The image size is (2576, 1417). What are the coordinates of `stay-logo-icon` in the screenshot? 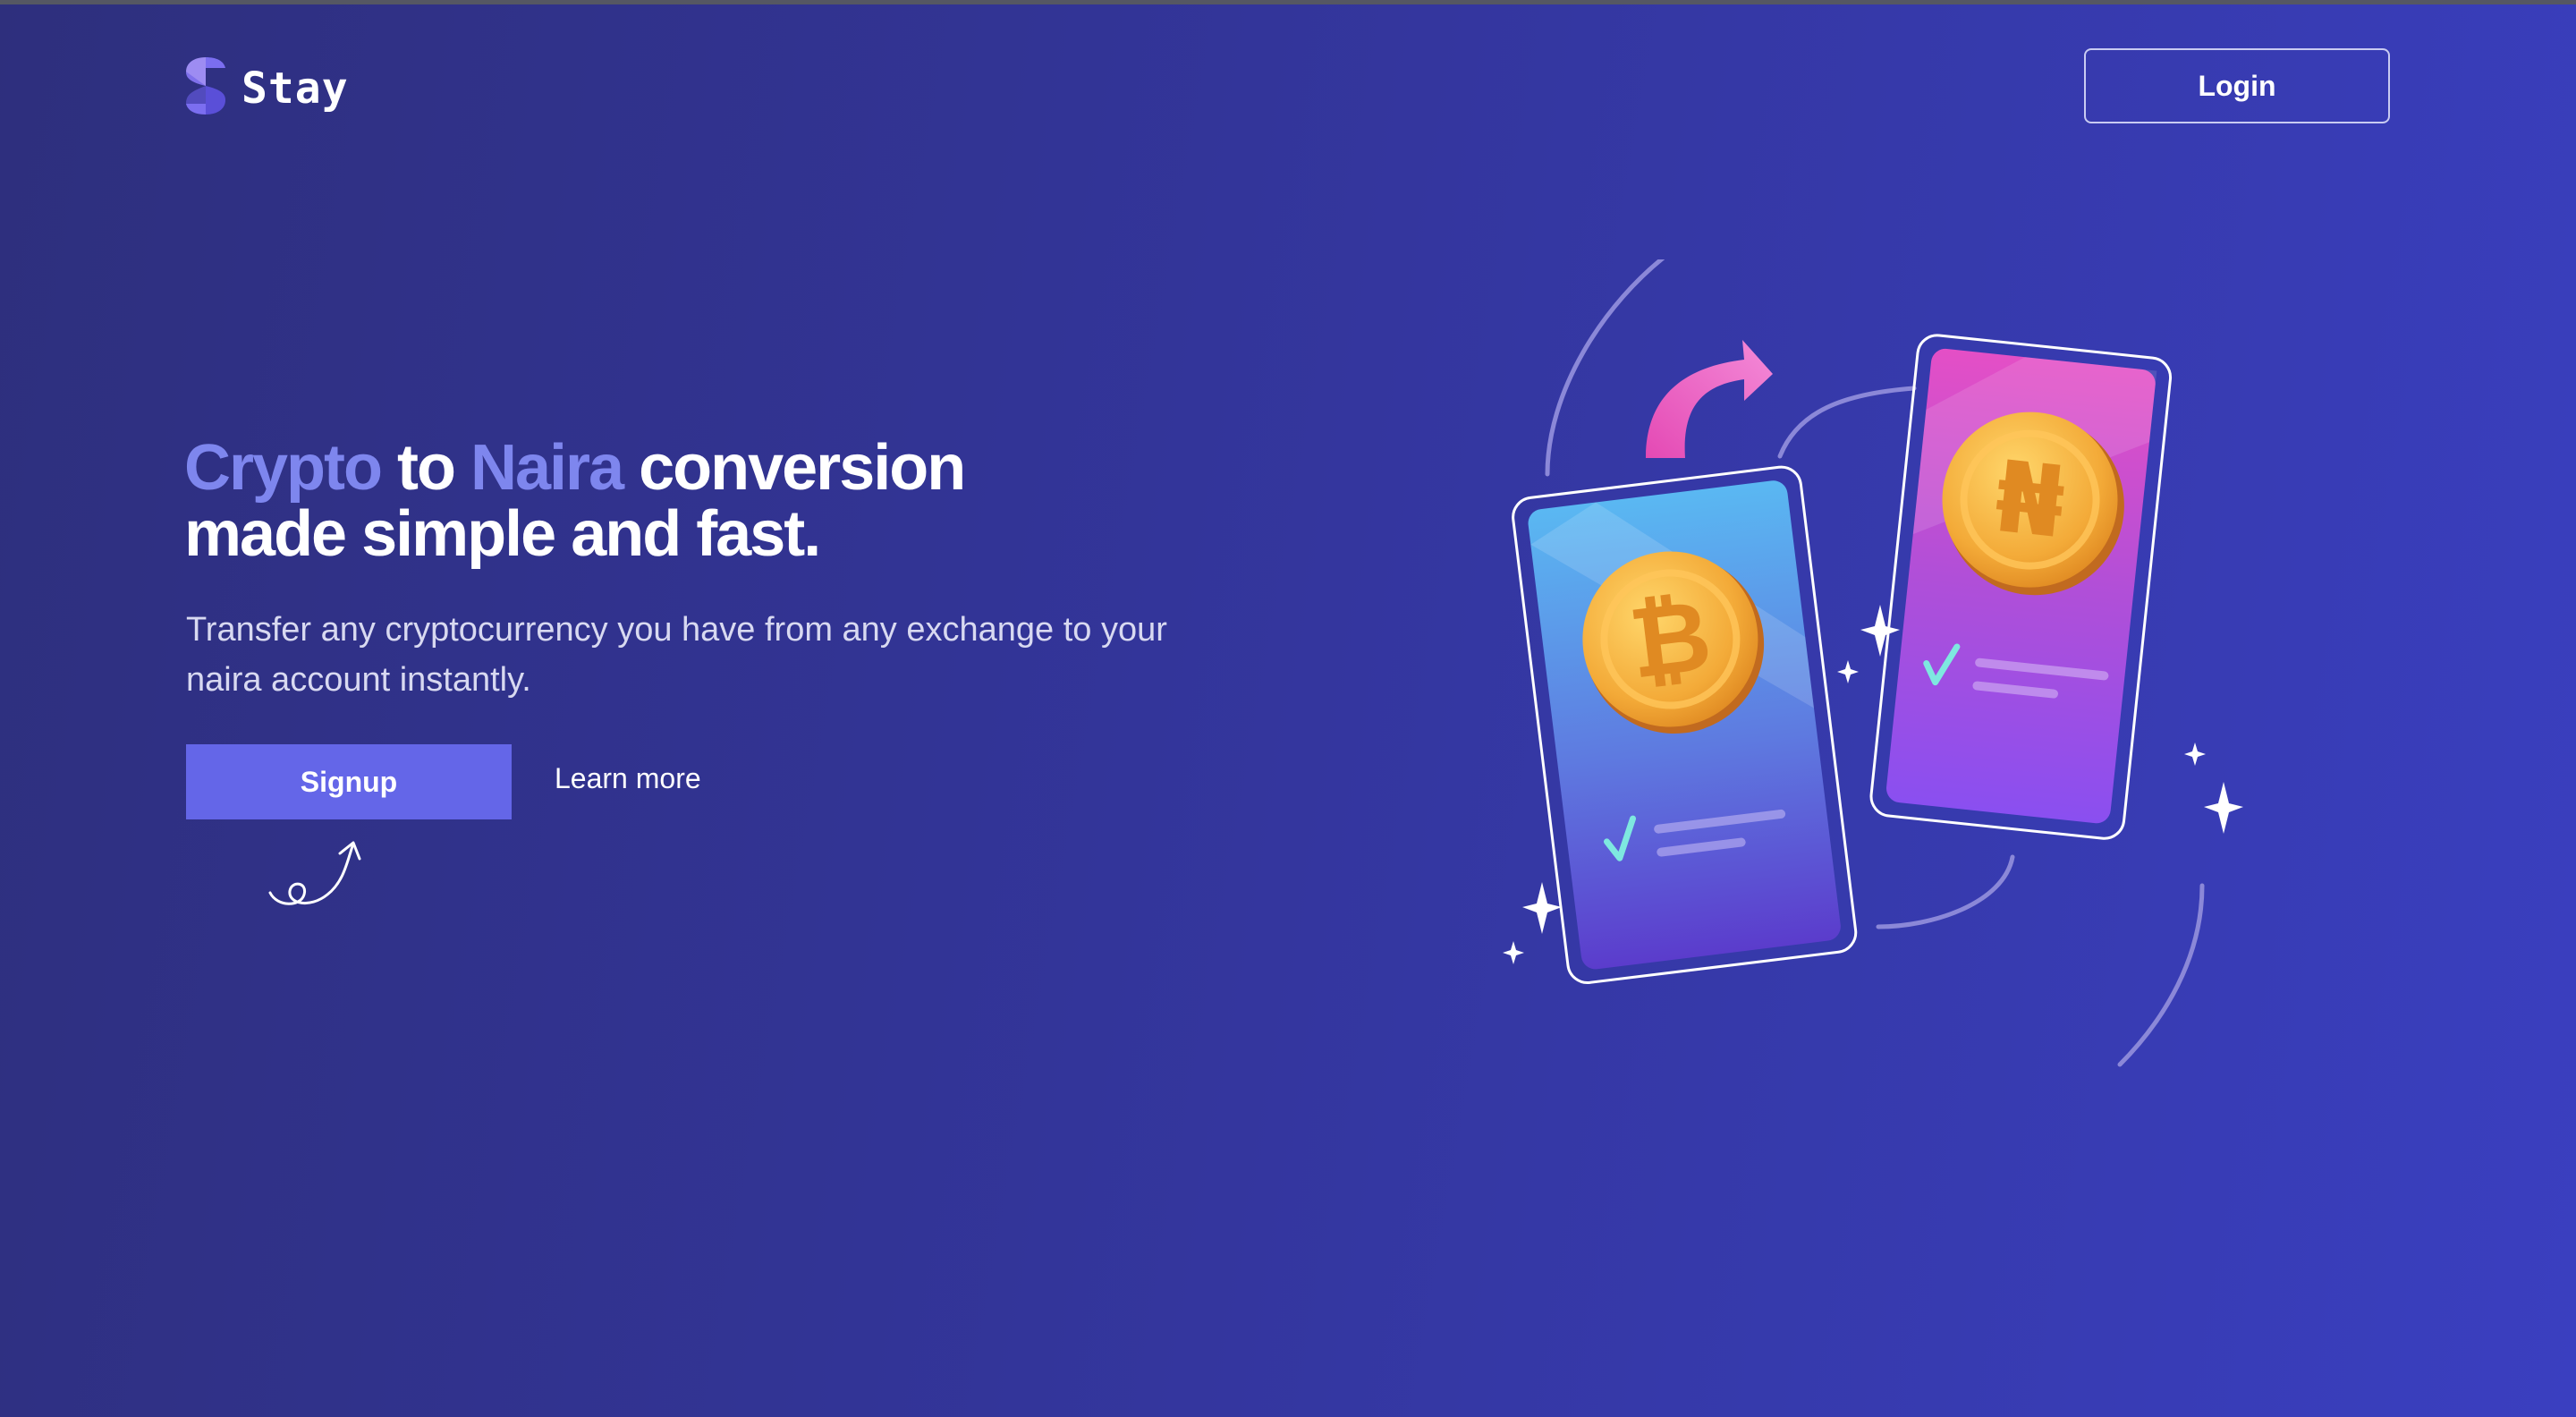 It's located at (205, 88).